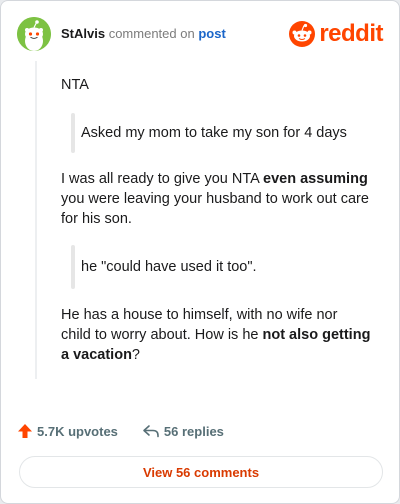 The image size is (400, 504). I want to click on comment-header: StAlvis commented on post reddit, so click(200, 34).